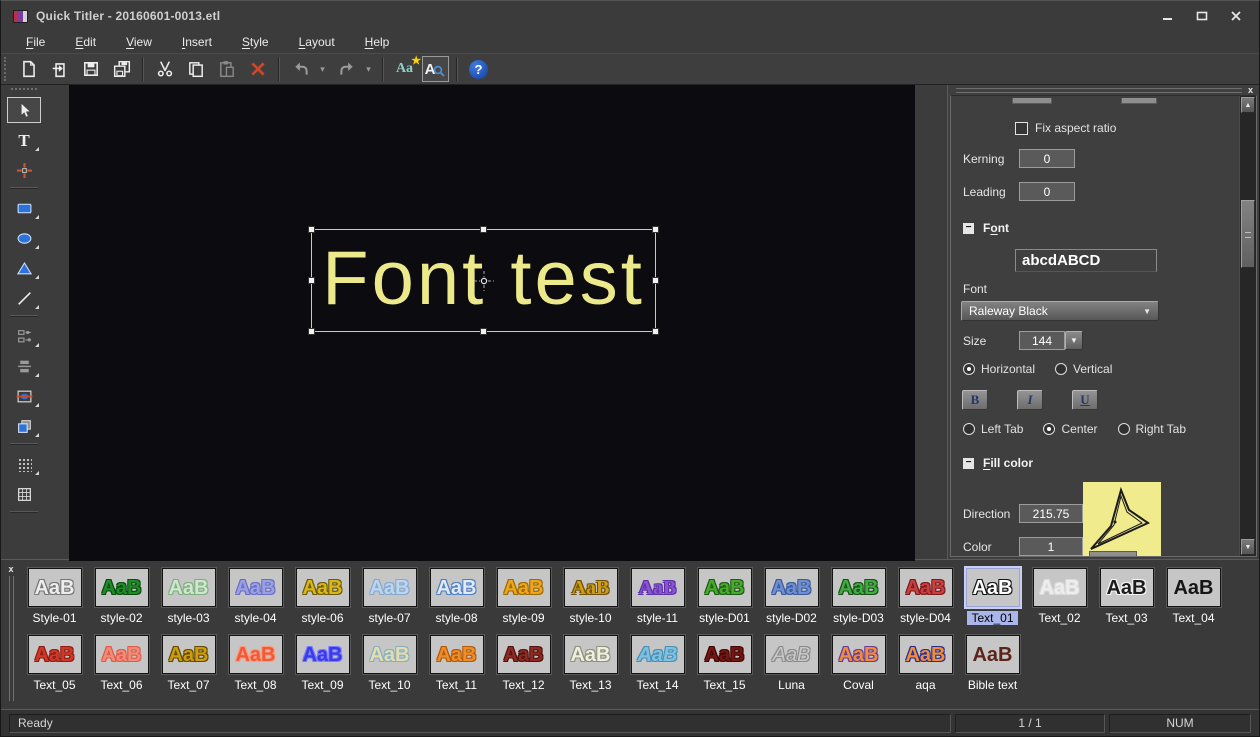 This screenshot has width=1260, height=737. Describe the element at coordinates (1103, 90) in the screenshot. I see `properties-panel-grip: x` at that location.